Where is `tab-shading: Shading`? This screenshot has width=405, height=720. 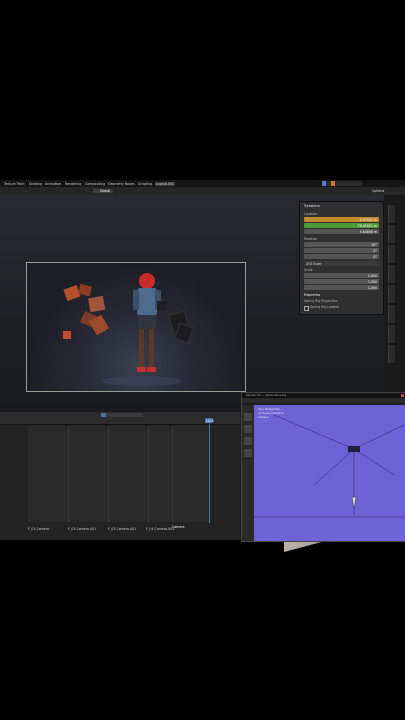
tab-shading: Shading is located at coordinates (35, 184).